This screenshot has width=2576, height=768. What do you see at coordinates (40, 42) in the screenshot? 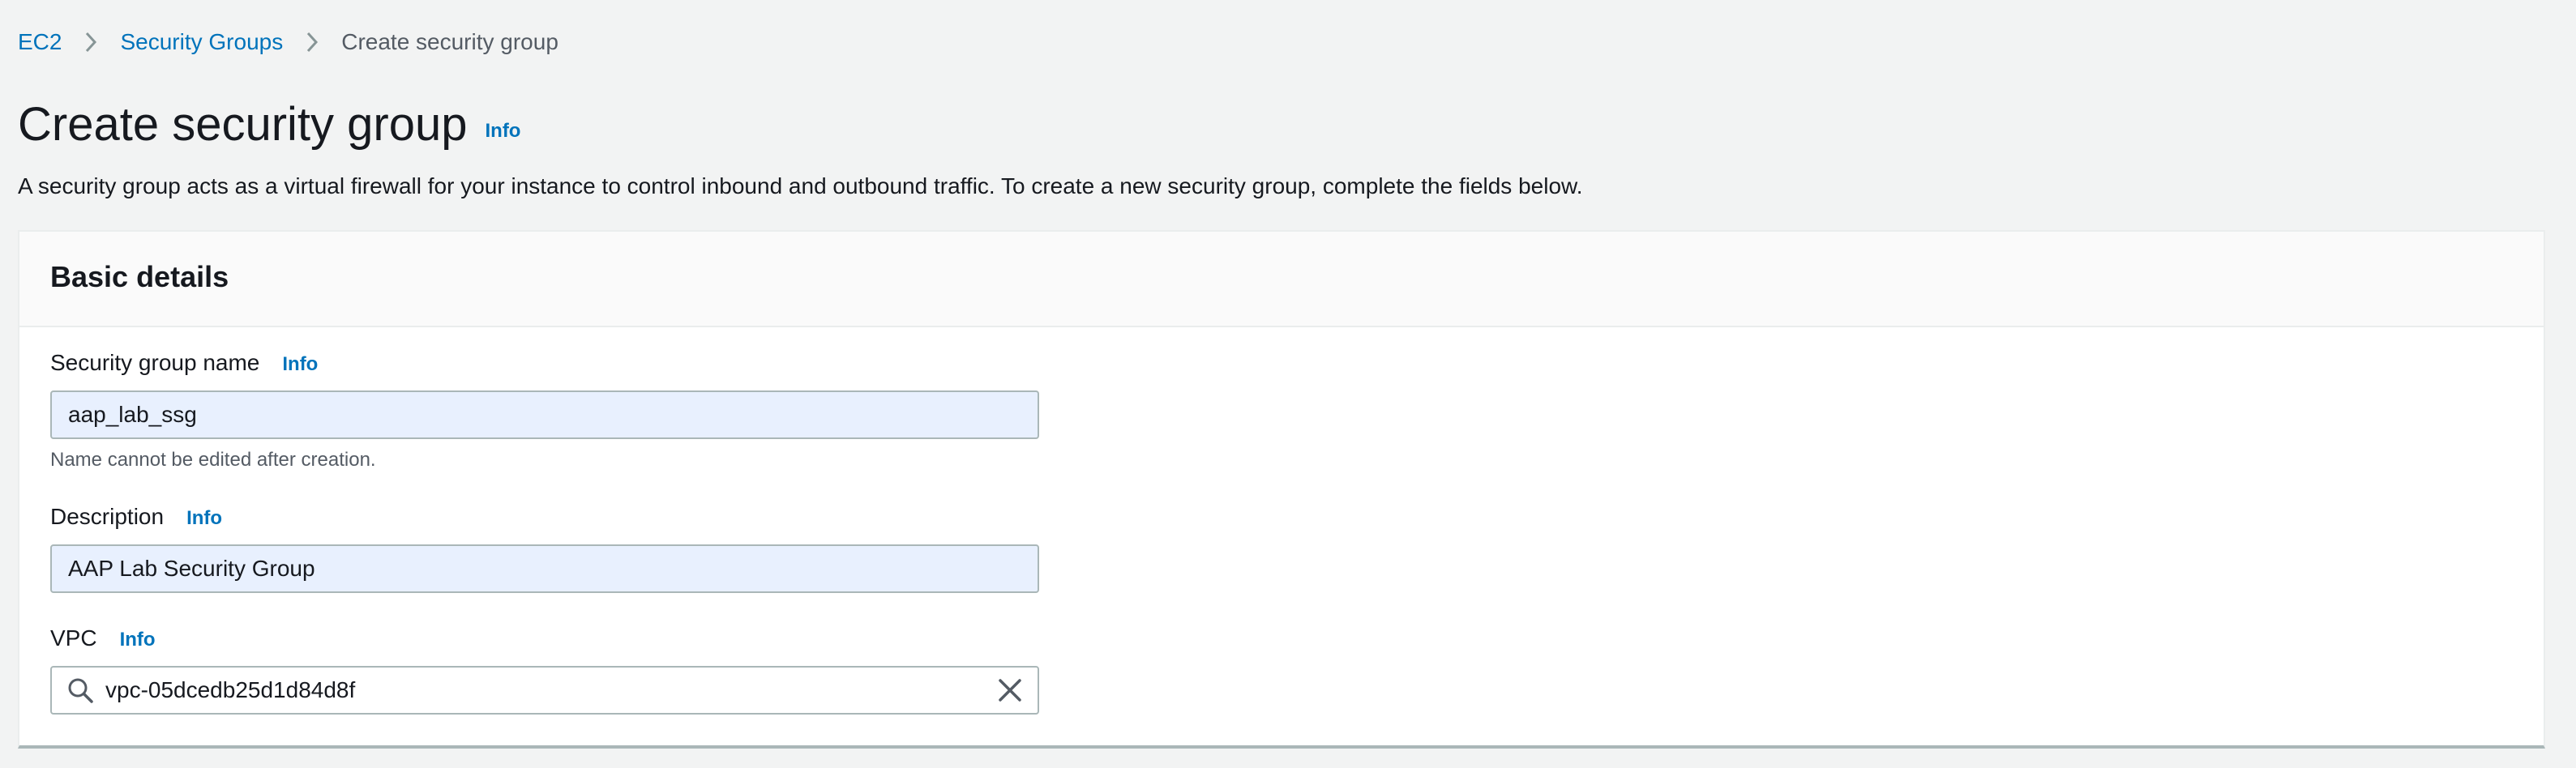
I see `breadcrumb-link-ec2: EC2` at bounding box center [40, 42].